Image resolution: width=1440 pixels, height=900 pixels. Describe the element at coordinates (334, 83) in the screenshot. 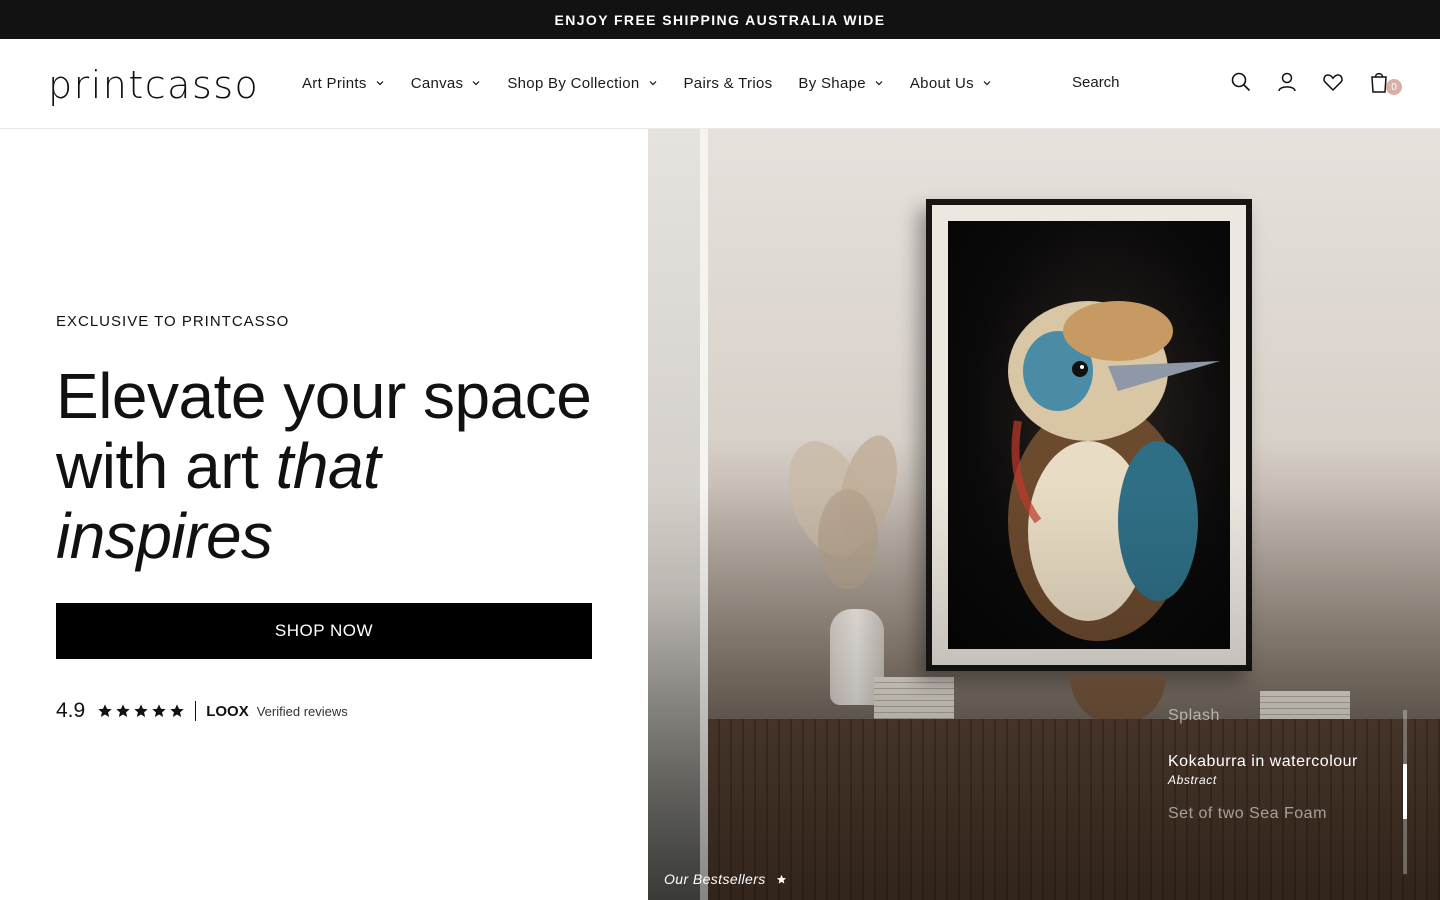

I see `nav-label: Art Prints` at that location.